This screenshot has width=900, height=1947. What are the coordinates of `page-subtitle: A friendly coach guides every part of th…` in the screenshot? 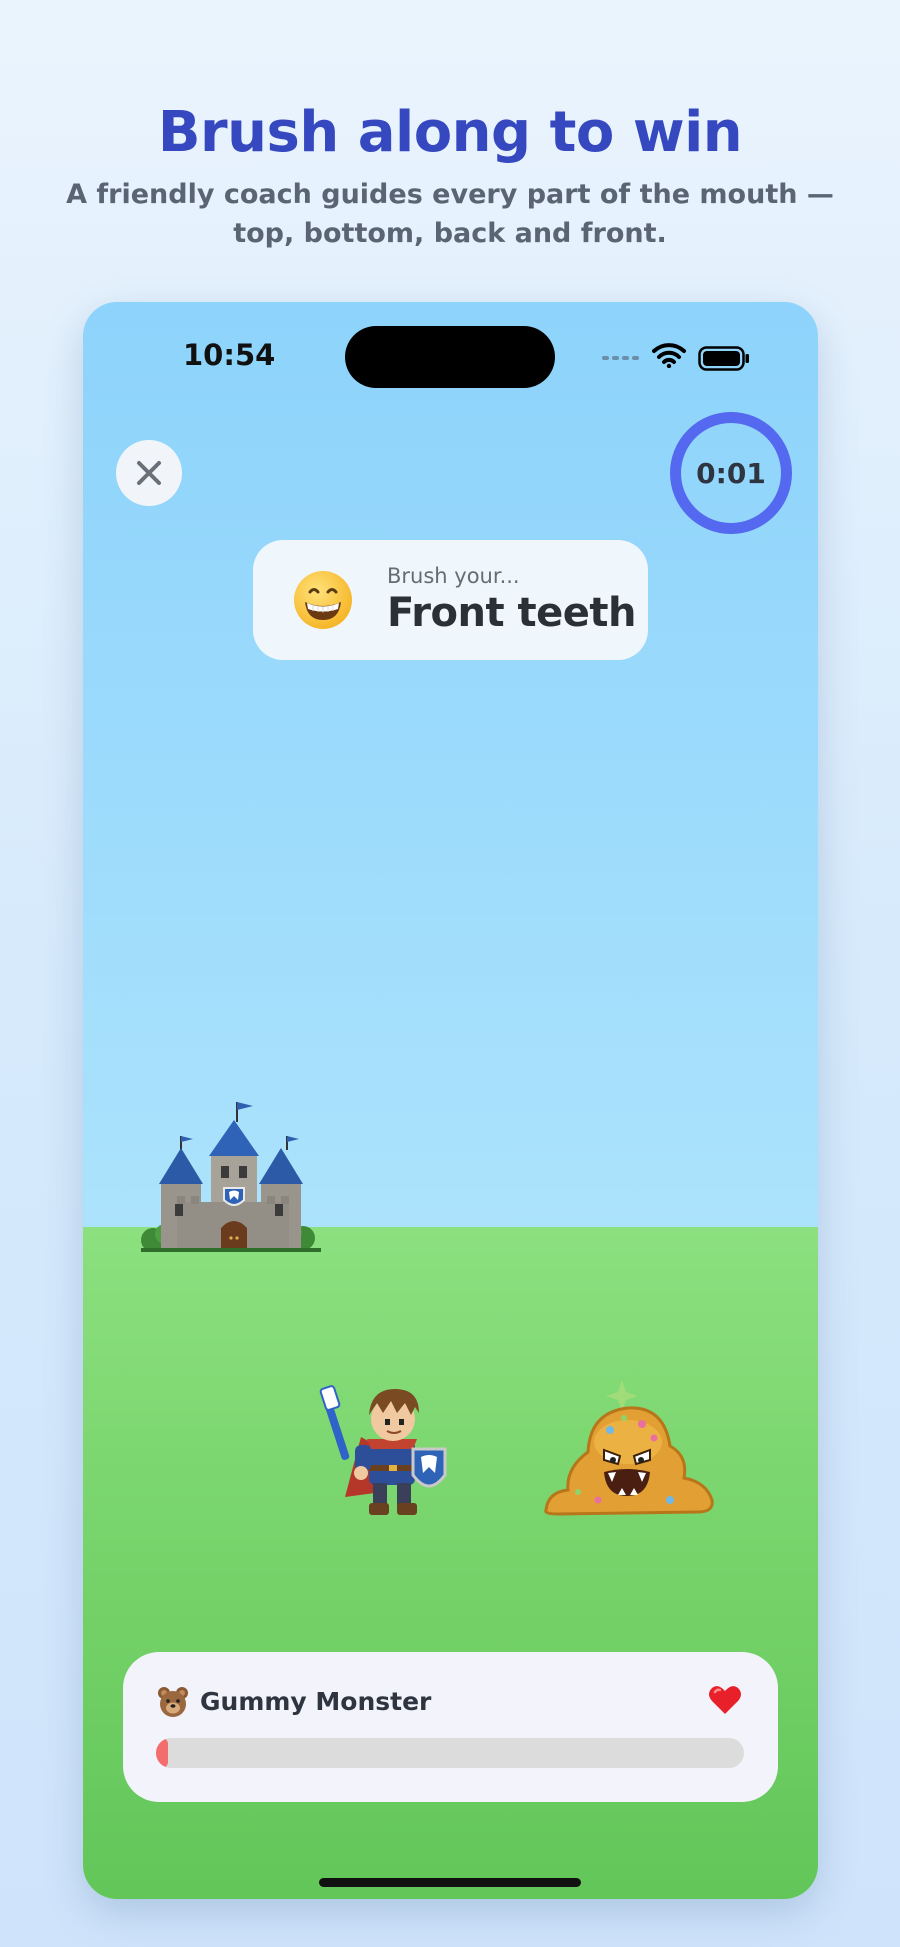 It's located at (450, 214).